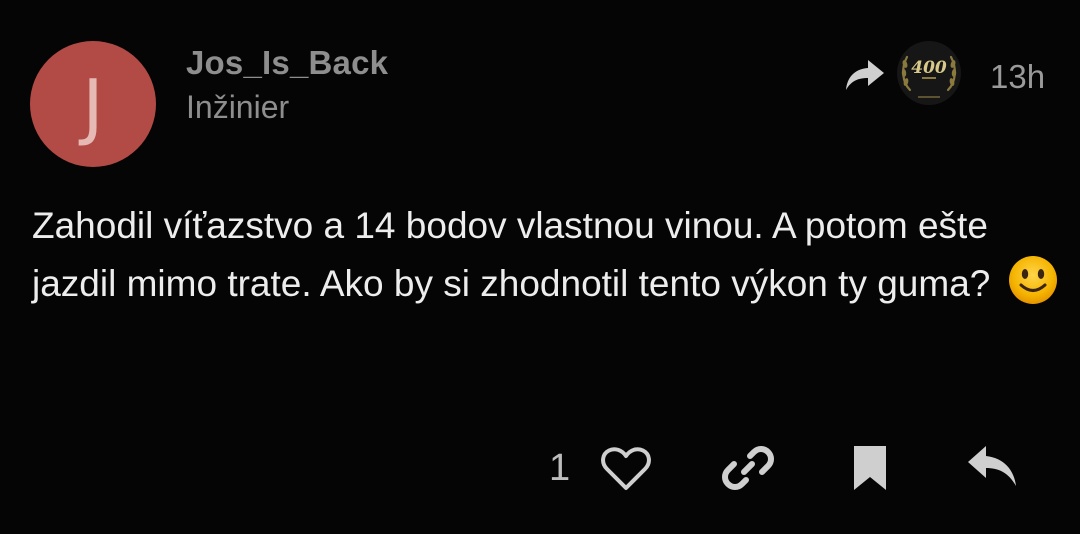 This screenshot has height=534, width=1080. I want to click on slightly-smiling-face-icon, so click(1032, 280).